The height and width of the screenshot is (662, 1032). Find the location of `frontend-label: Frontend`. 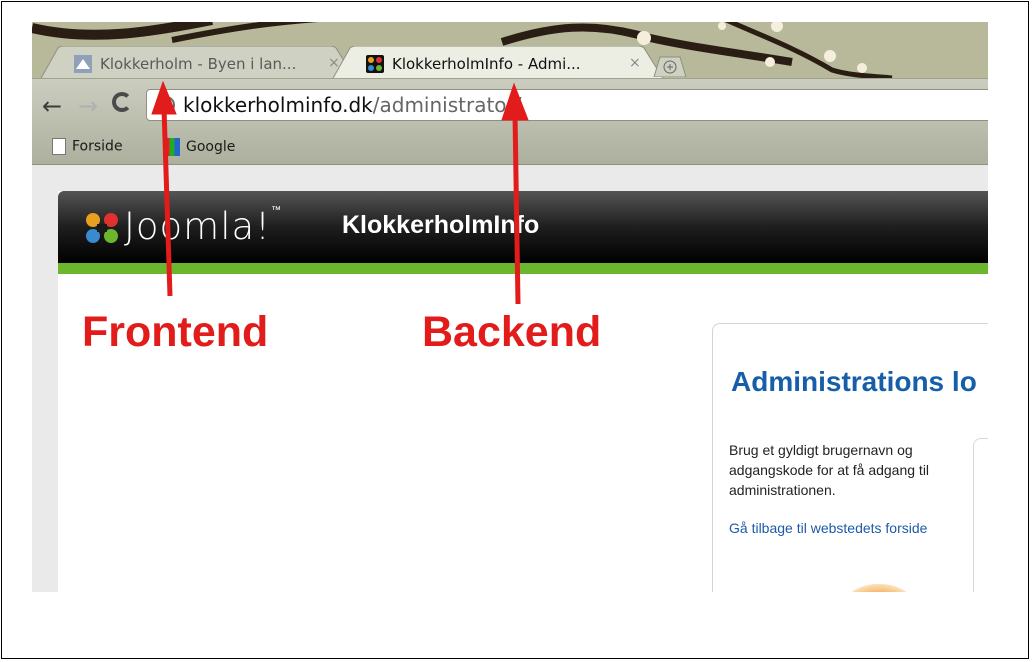

frontend-label: Frontend is located at coordinates (175, 332).